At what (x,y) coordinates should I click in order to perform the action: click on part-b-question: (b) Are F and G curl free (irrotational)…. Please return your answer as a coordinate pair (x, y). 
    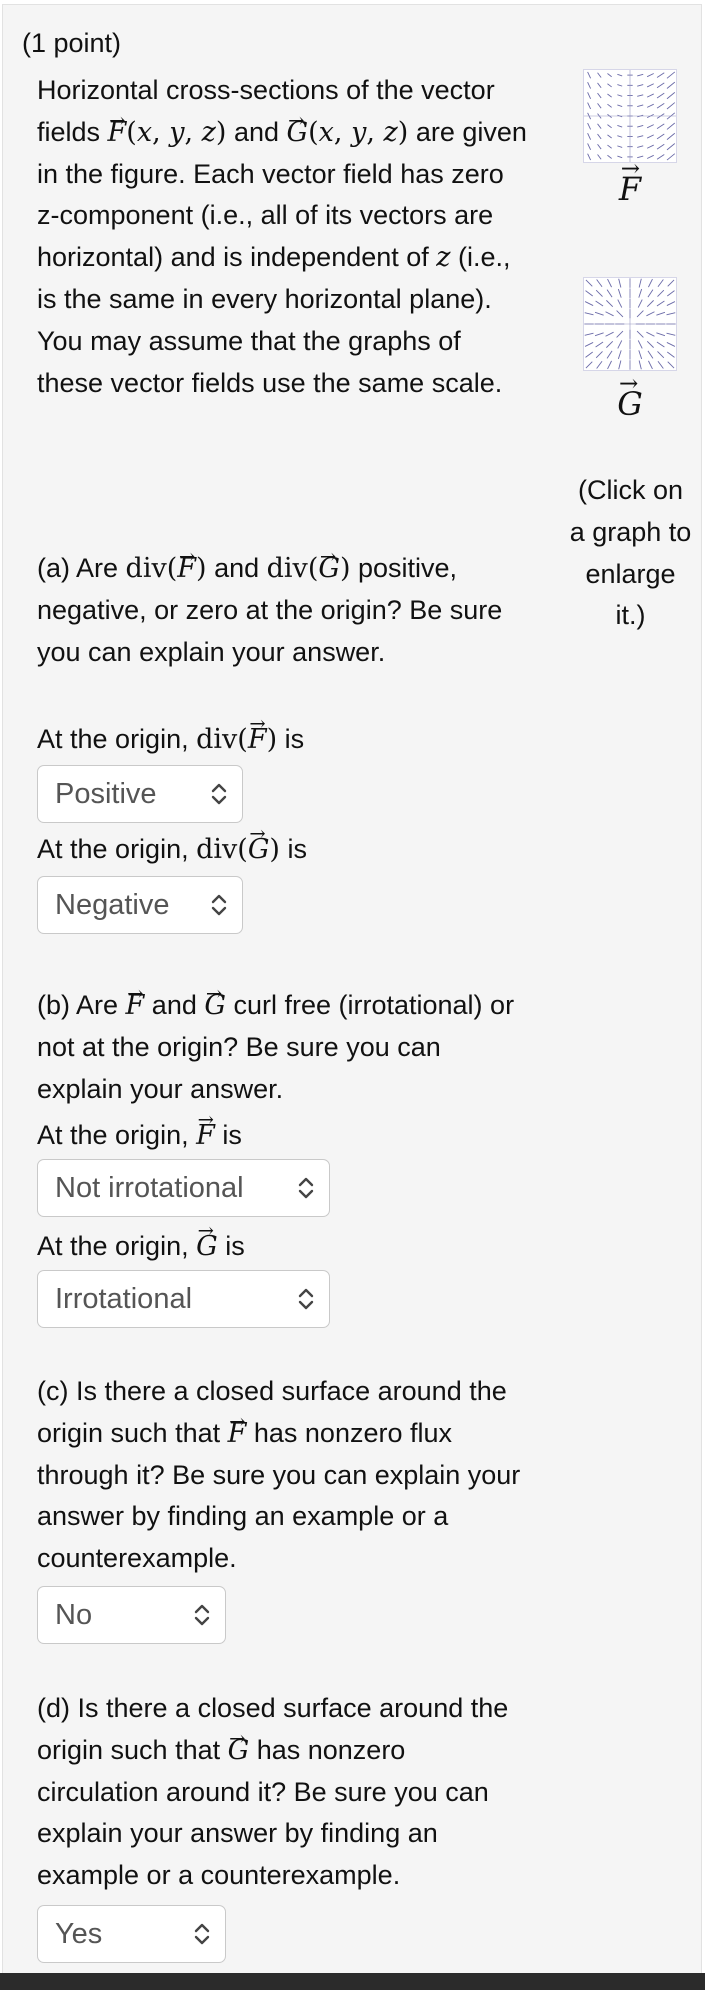
    Looking at the image, I should click on (282, 1041).